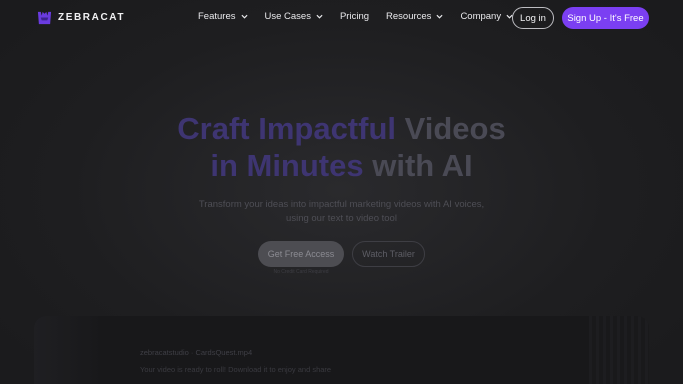 Image resolution: width=683 pixels, height=384 pixels. I want to click on nav-item-label: Resources, so click(409, 16).